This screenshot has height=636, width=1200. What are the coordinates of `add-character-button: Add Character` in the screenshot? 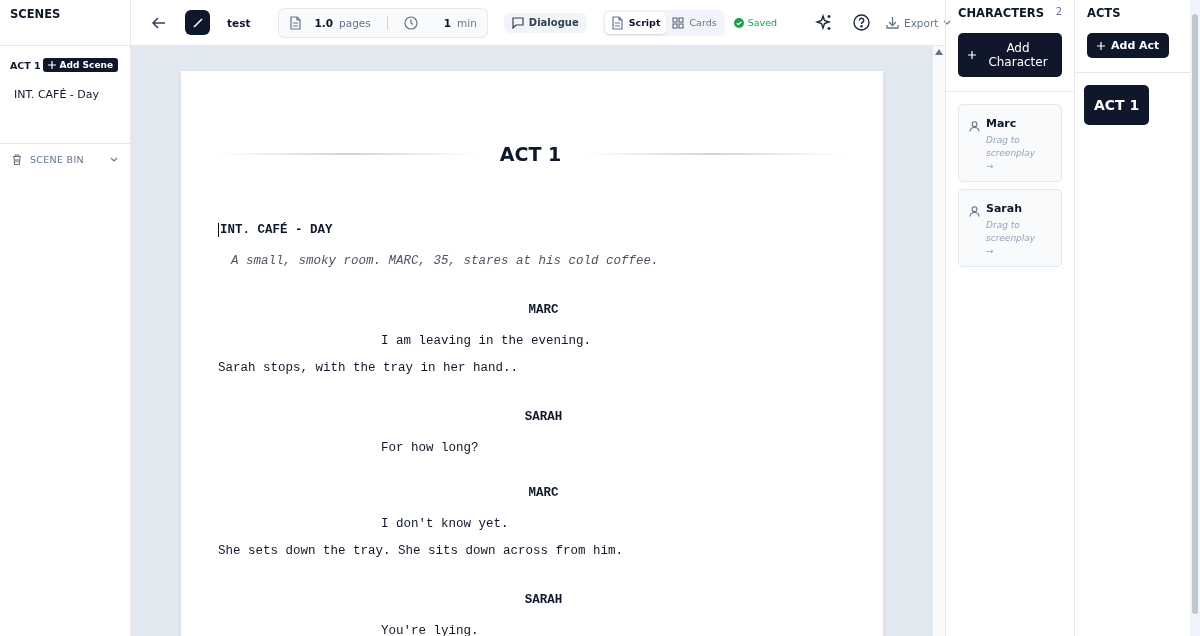 It's located at (1010, 55).